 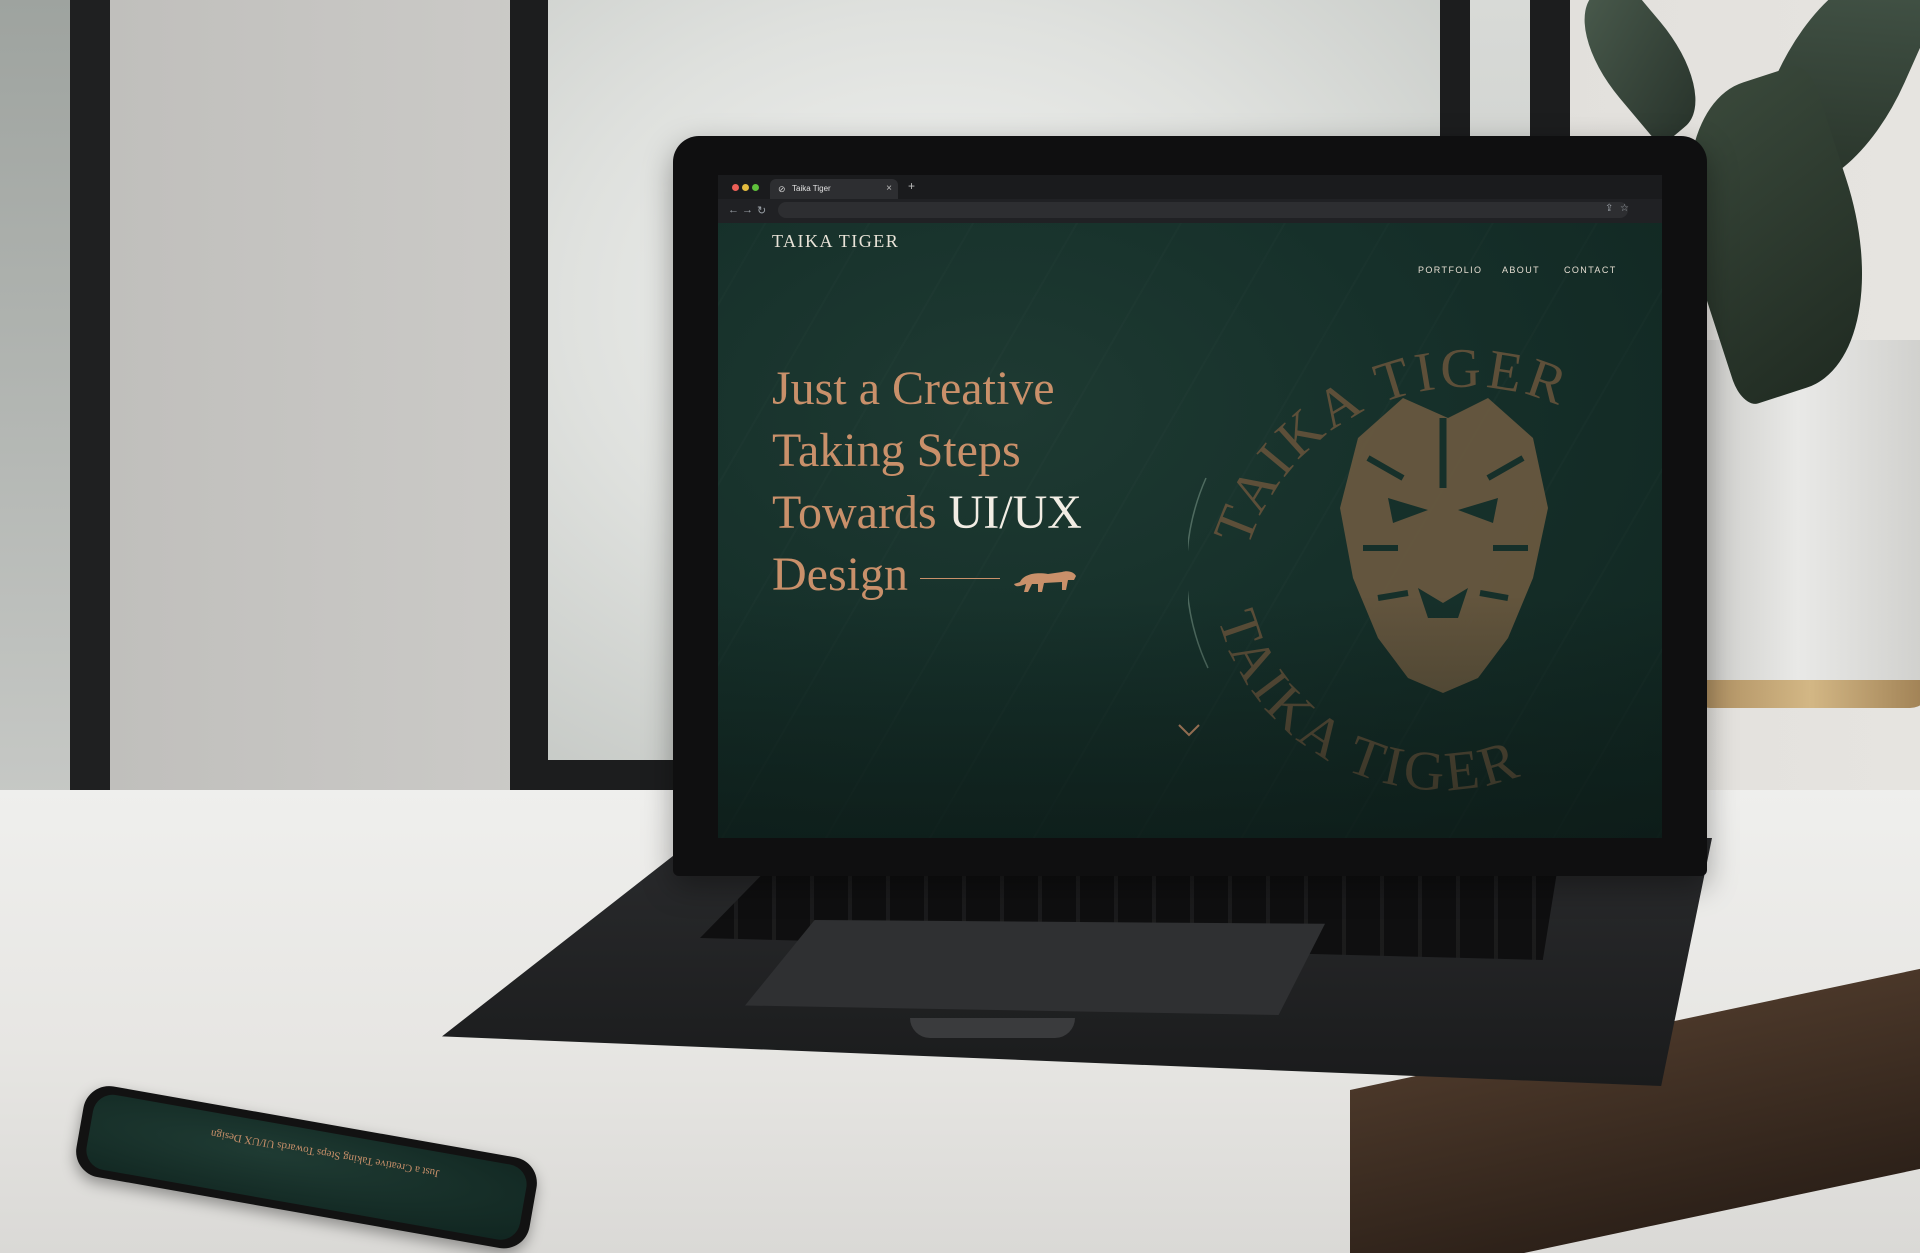 I want to click on share-icon: ⇪, so click(x=1609, y=208).